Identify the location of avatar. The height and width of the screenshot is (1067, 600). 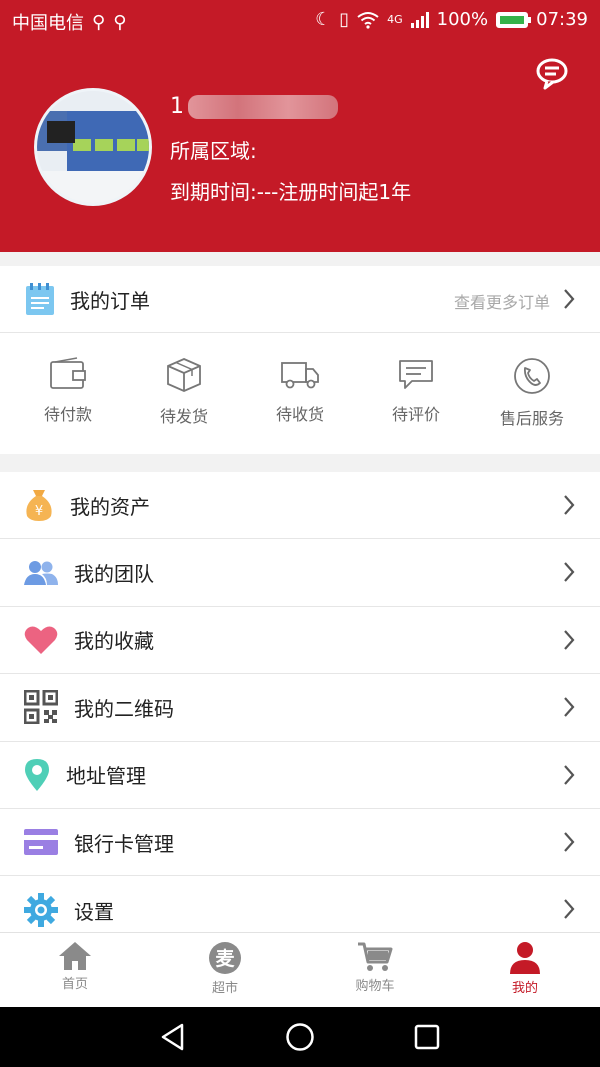
(93, 147).